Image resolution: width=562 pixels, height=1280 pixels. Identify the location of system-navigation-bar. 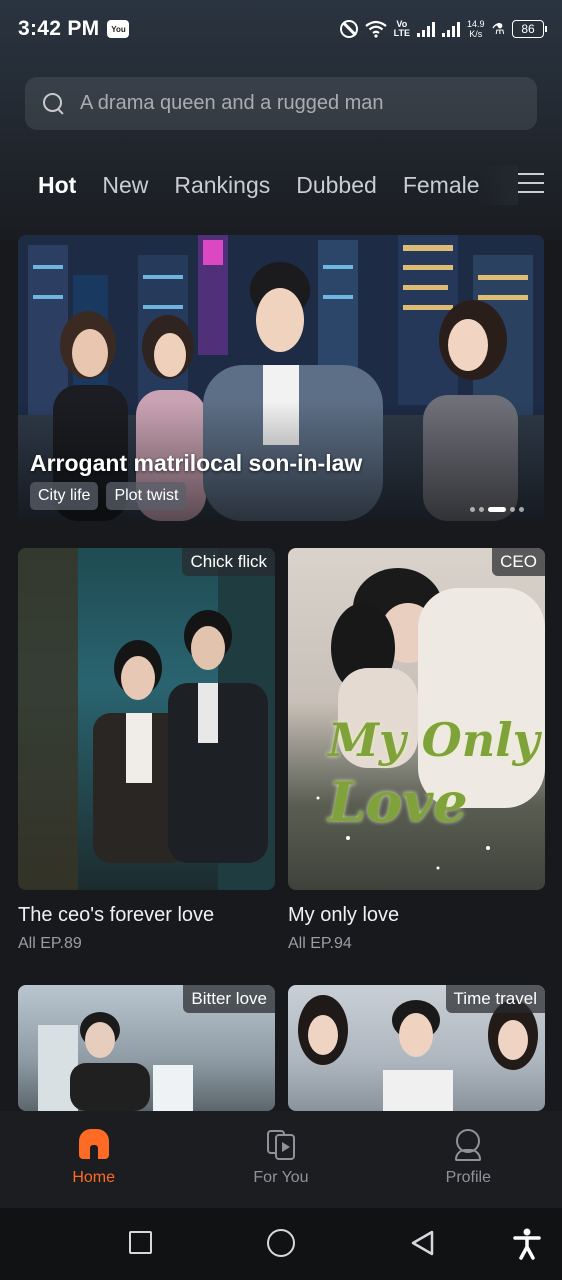
(281, 1244).